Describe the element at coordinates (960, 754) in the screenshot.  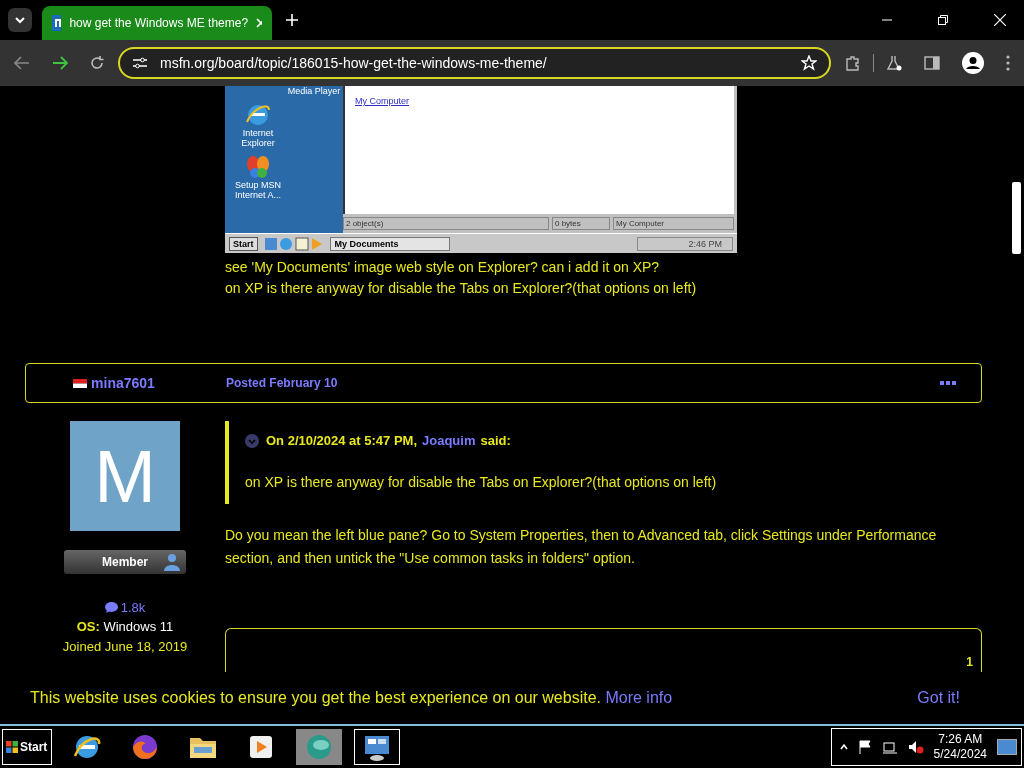
I see `clock-date: 5/24/2024` at that location.